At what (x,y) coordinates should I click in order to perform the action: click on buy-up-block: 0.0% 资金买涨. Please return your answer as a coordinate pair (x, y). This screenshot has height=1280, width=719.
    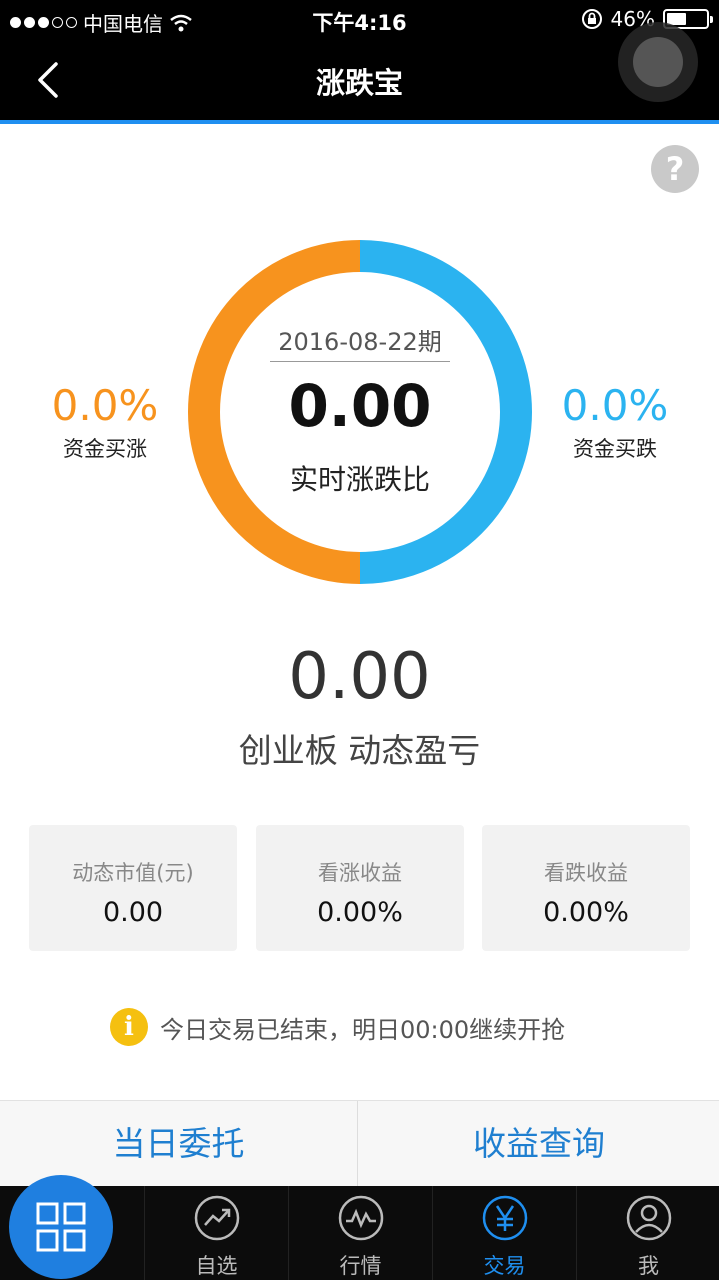
    Looking at the image, I should click on (105, 423).